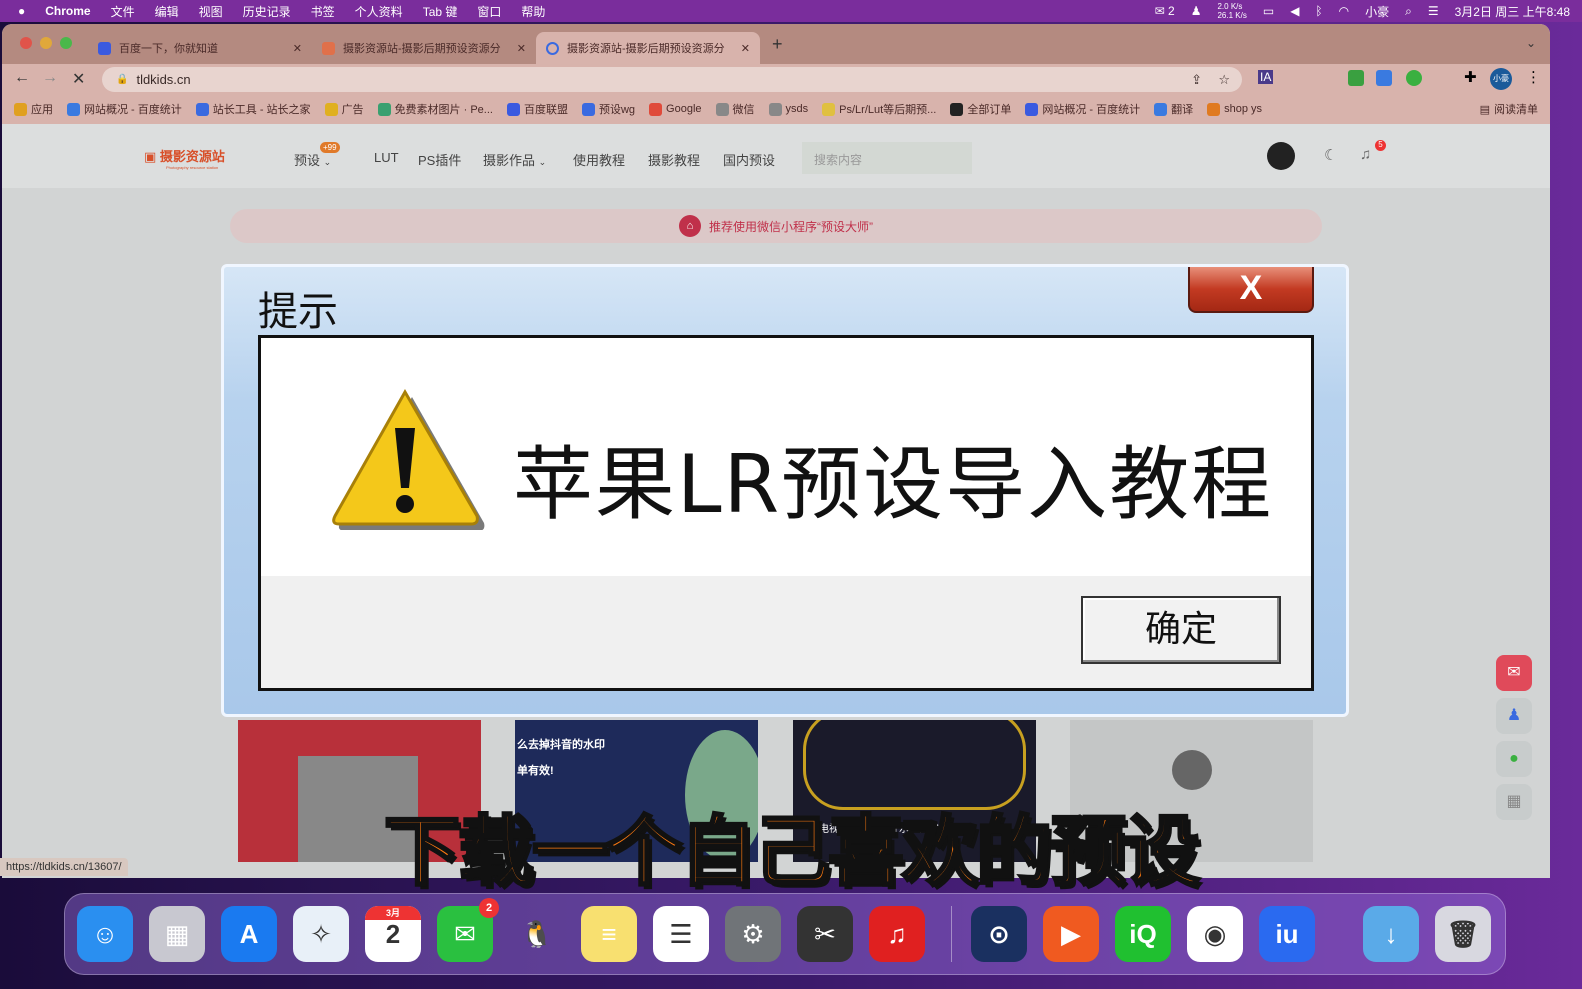 This screenshot has height=989, width=1582. I want to click on new-tab-button: +, so click(777, 44).